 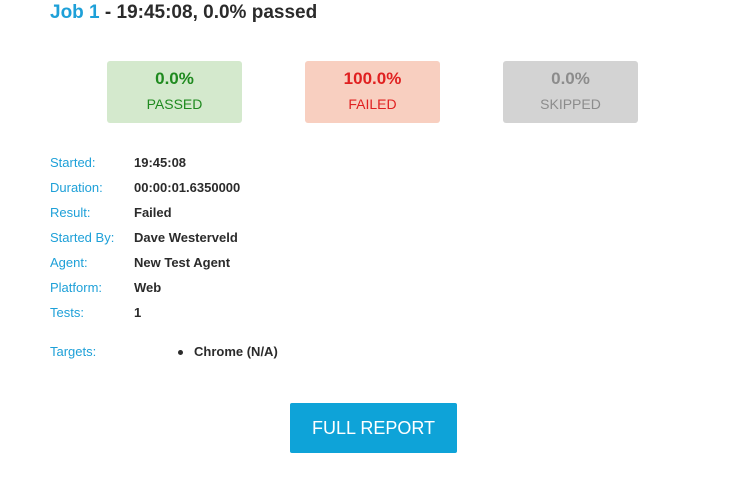 I want to click on detail-row-tests: Tests: 1, so click(x=145, y=316).